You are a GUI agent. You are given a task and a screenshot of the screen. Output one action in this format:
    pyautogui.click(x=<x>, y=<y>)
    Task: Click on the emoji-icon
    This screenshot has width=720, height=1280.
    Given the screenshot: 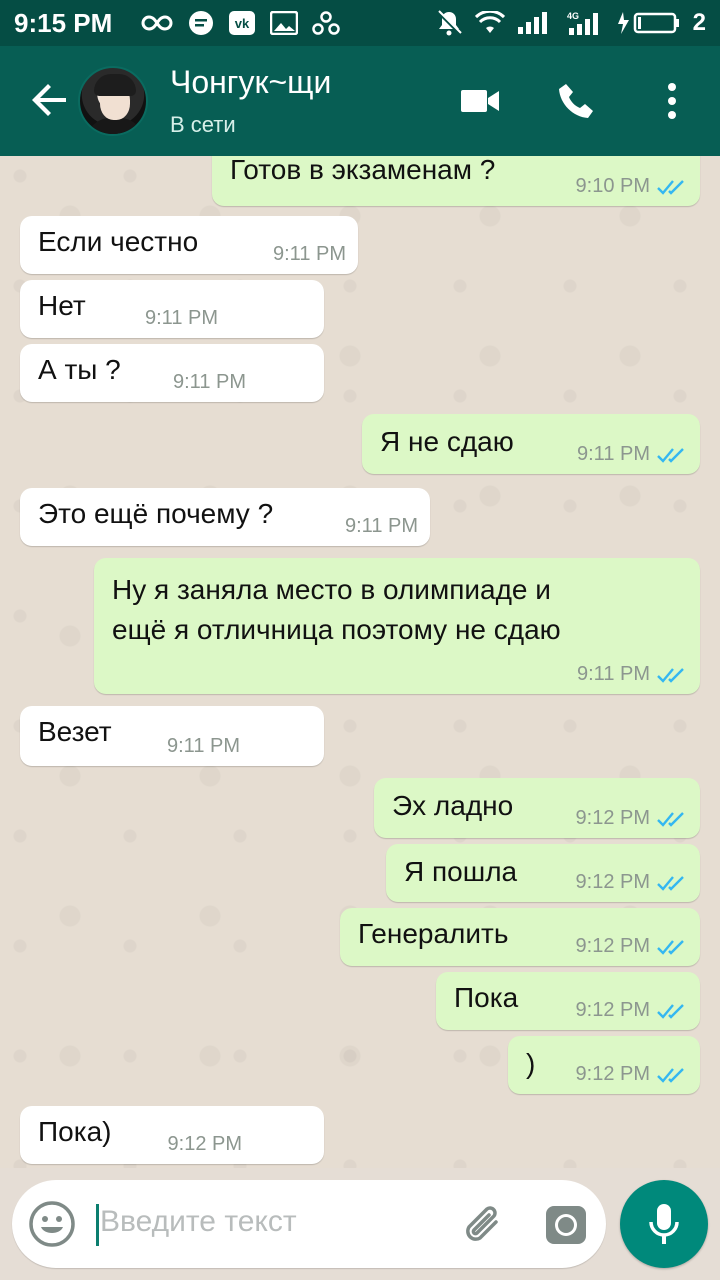 What is the action you would take?
    pyautogui.click(x=52, y=1224)
    